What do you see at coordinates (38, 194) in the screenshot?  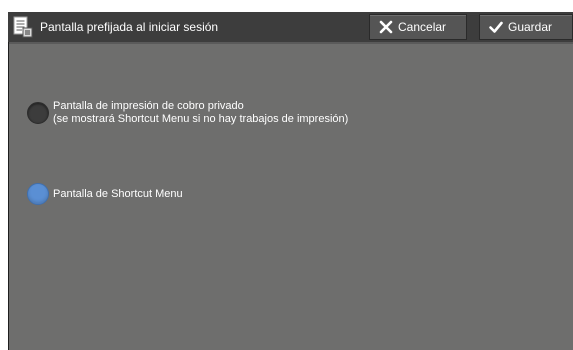 I see `radio-selected` at bounding box center [38, 194].